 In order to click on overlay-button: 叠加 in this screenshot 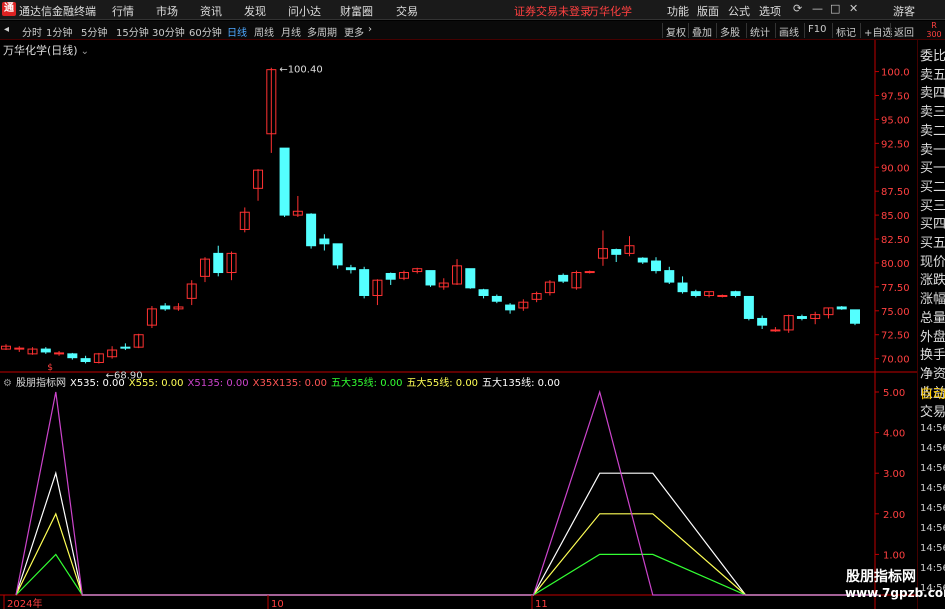, I will do `click(701, 31)`.